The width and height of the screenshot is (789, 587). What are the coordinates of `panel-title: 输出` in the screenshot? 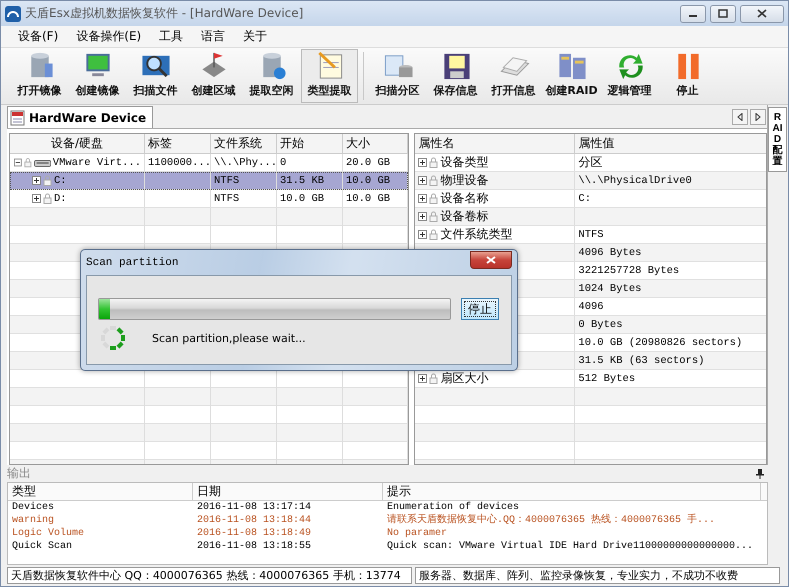 It's located at (19, 473).